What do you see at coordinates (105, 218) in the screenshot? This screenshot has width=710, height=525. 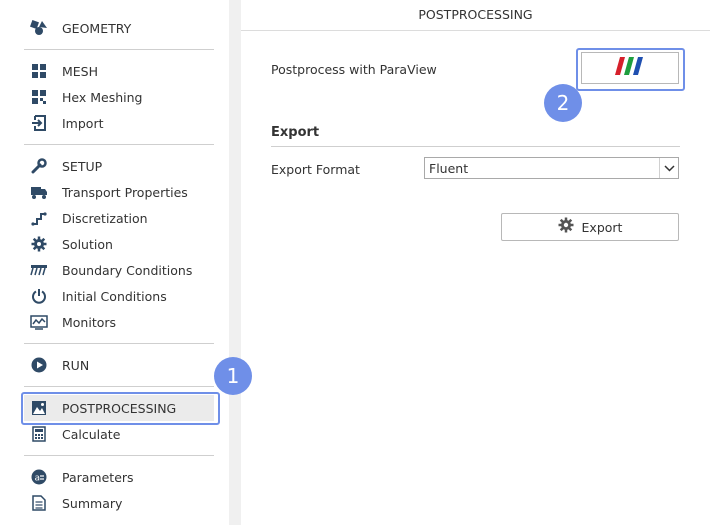 I see `sidebar-item-label: Discretization` at bounding box center [105, 218].